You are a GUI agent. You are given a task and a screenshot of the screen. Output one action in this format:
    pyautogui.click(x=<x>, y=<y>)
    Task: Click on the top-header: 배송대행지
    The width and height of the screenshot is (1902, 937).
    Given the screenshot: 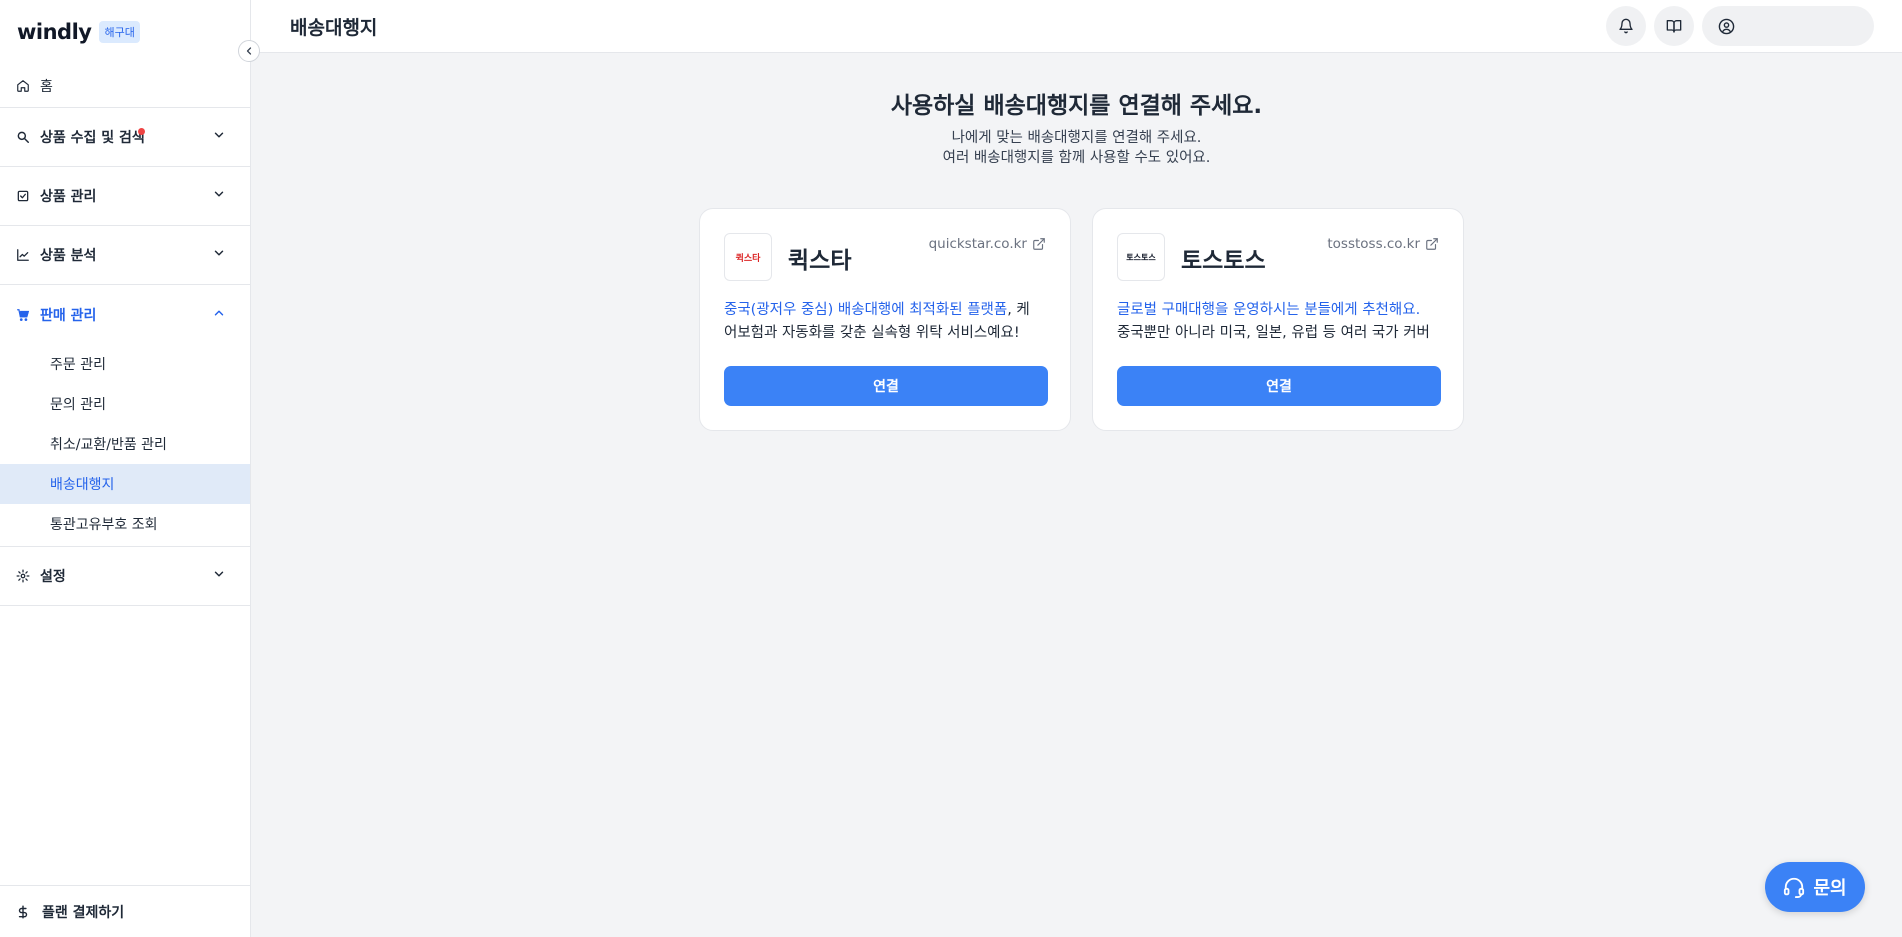 What is the action you would take?
    pyautogui.click(x=1076, y=26)
    